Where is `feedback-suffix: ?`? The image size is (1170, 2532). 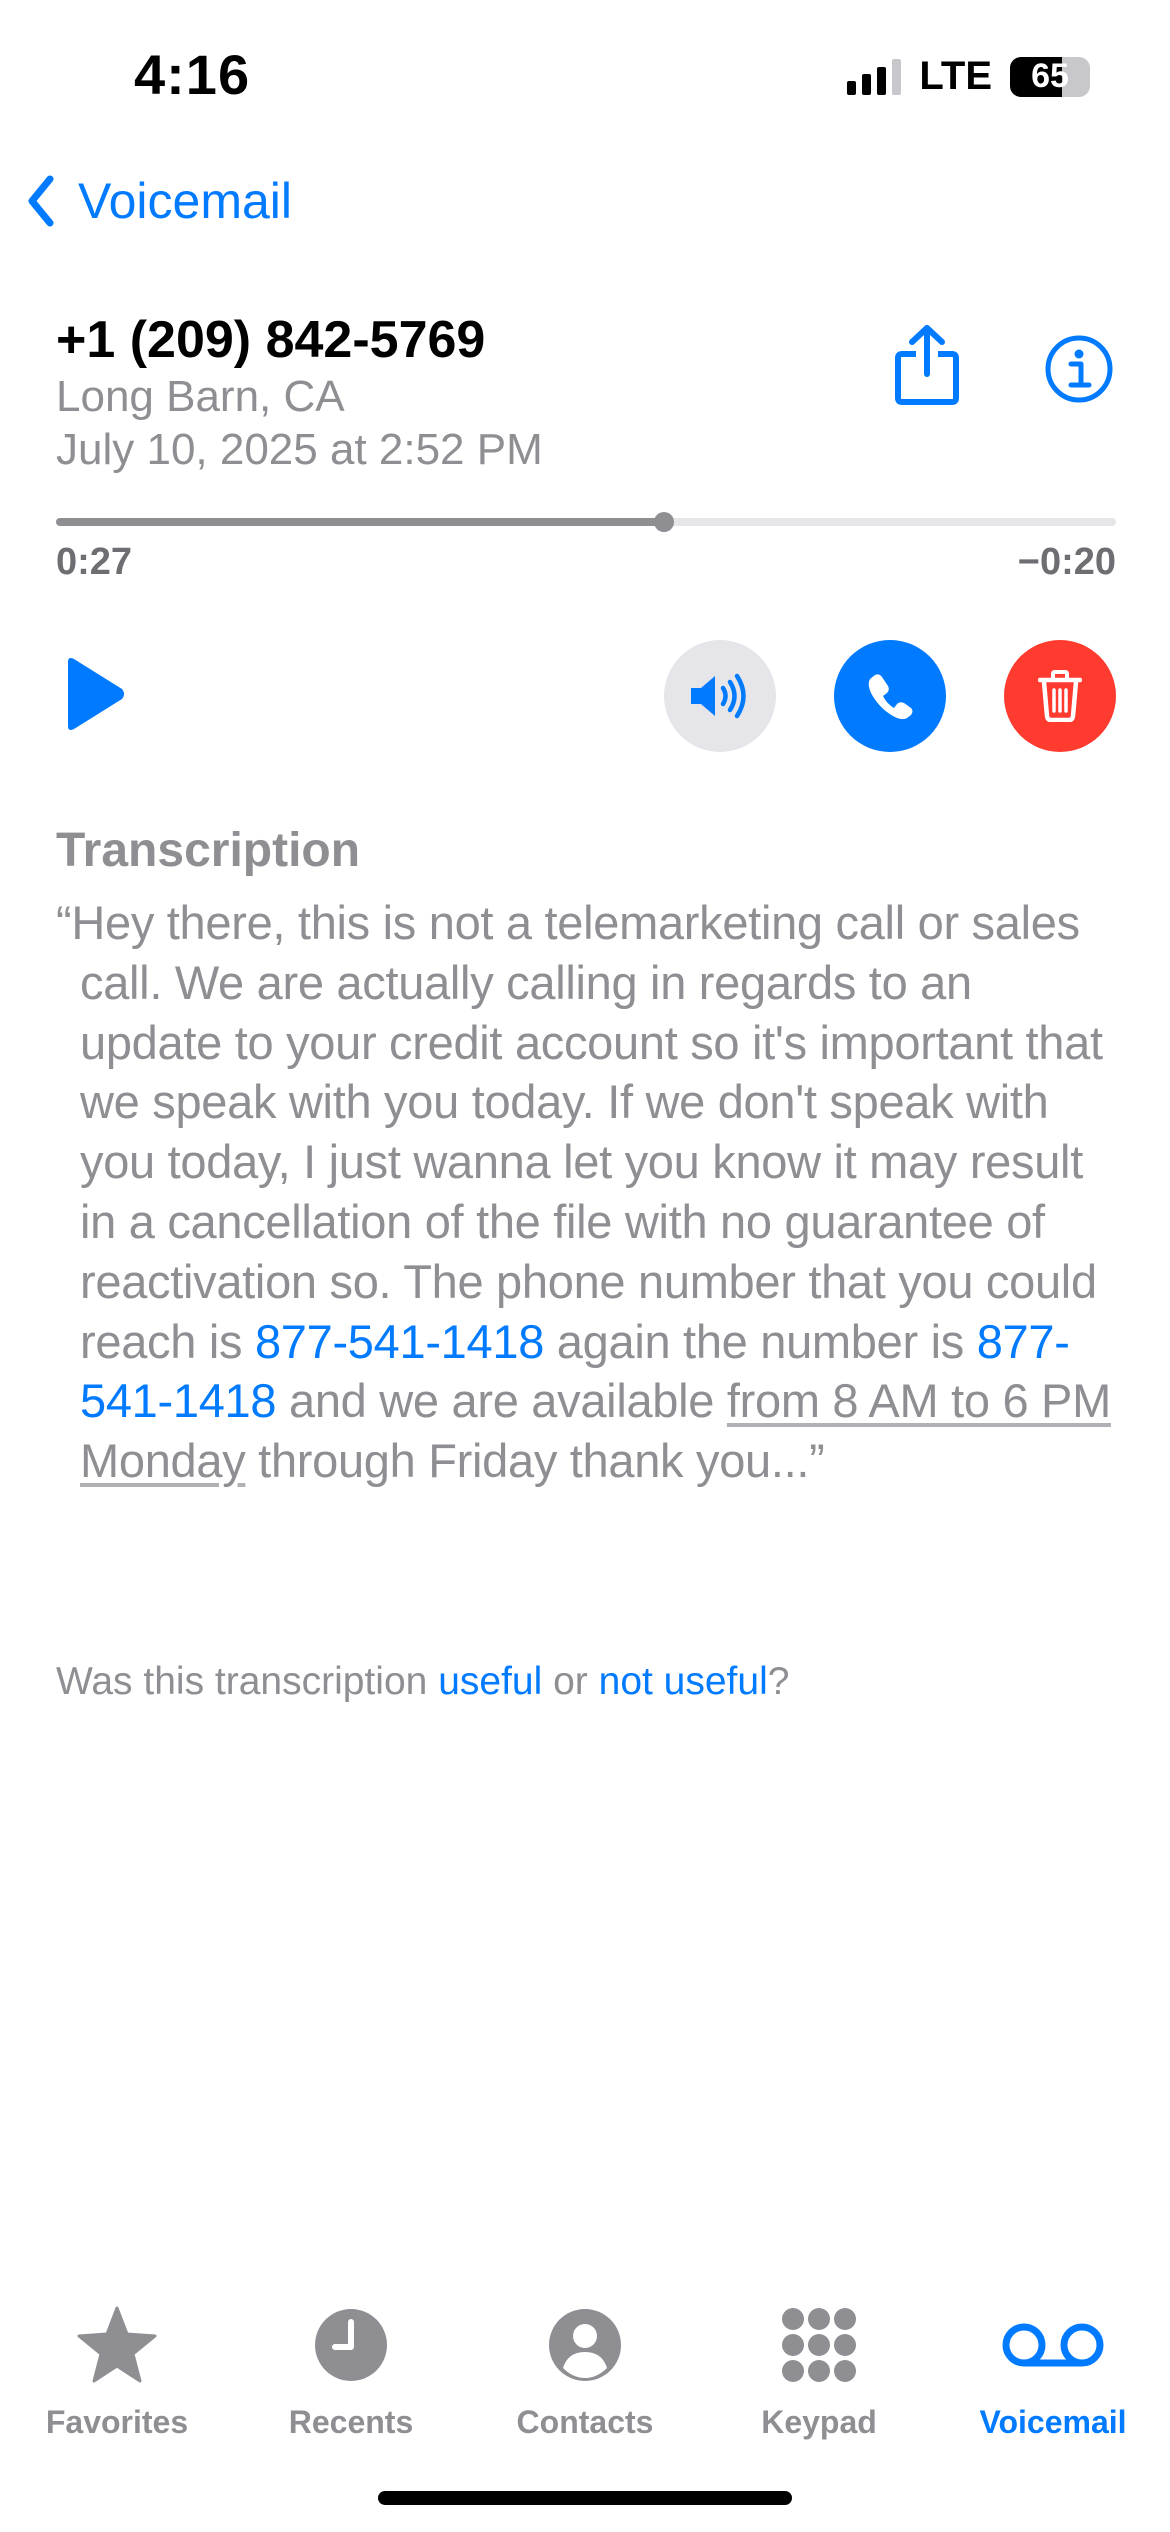 feedback-suffix: ? is located at coordinates (778, 1681).